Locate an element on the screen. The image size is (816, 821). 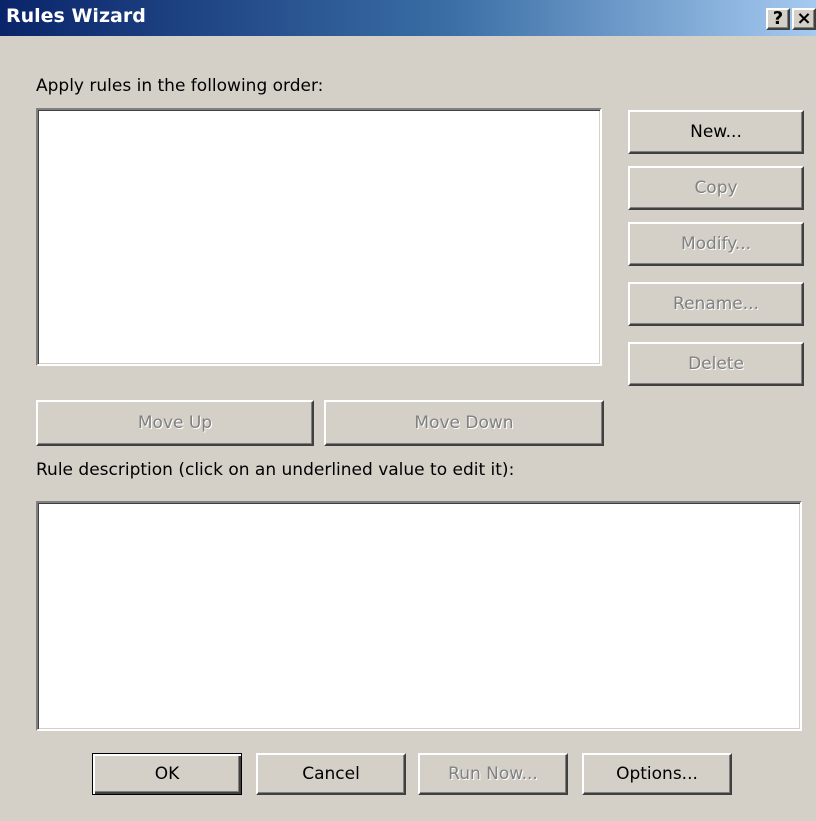
close-button: × is located at coordinates (804, 19).